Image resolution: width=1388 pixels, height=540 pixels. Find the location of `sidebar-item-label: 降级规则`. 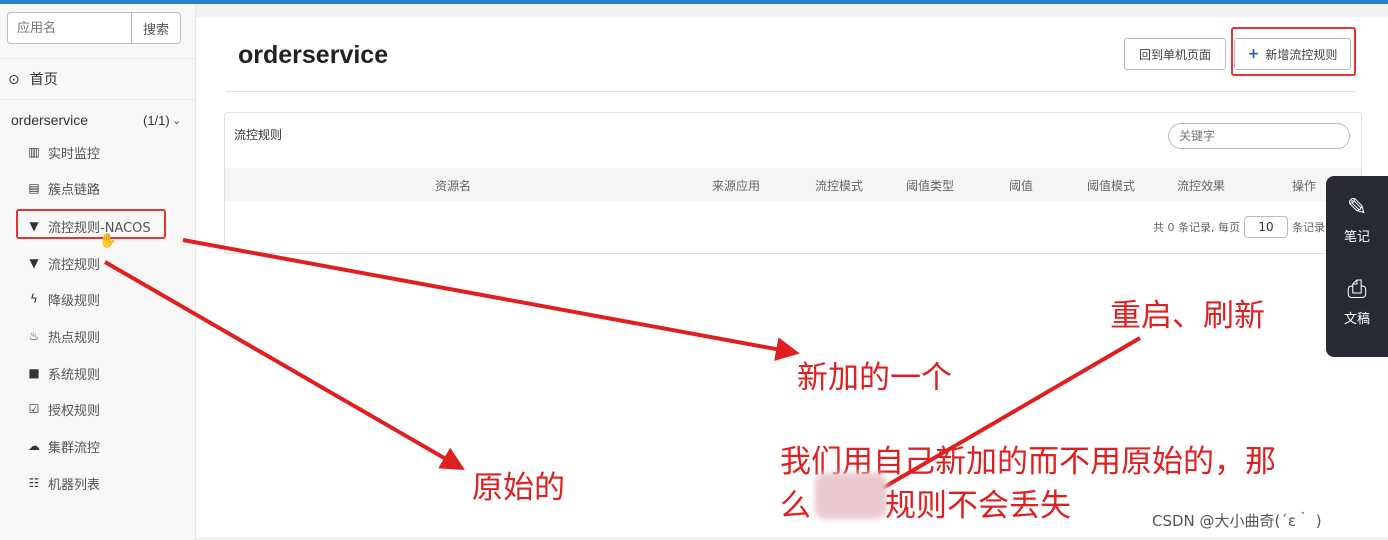

sidebar-item-label: 降级规则 is located at coordinates (74, 301).